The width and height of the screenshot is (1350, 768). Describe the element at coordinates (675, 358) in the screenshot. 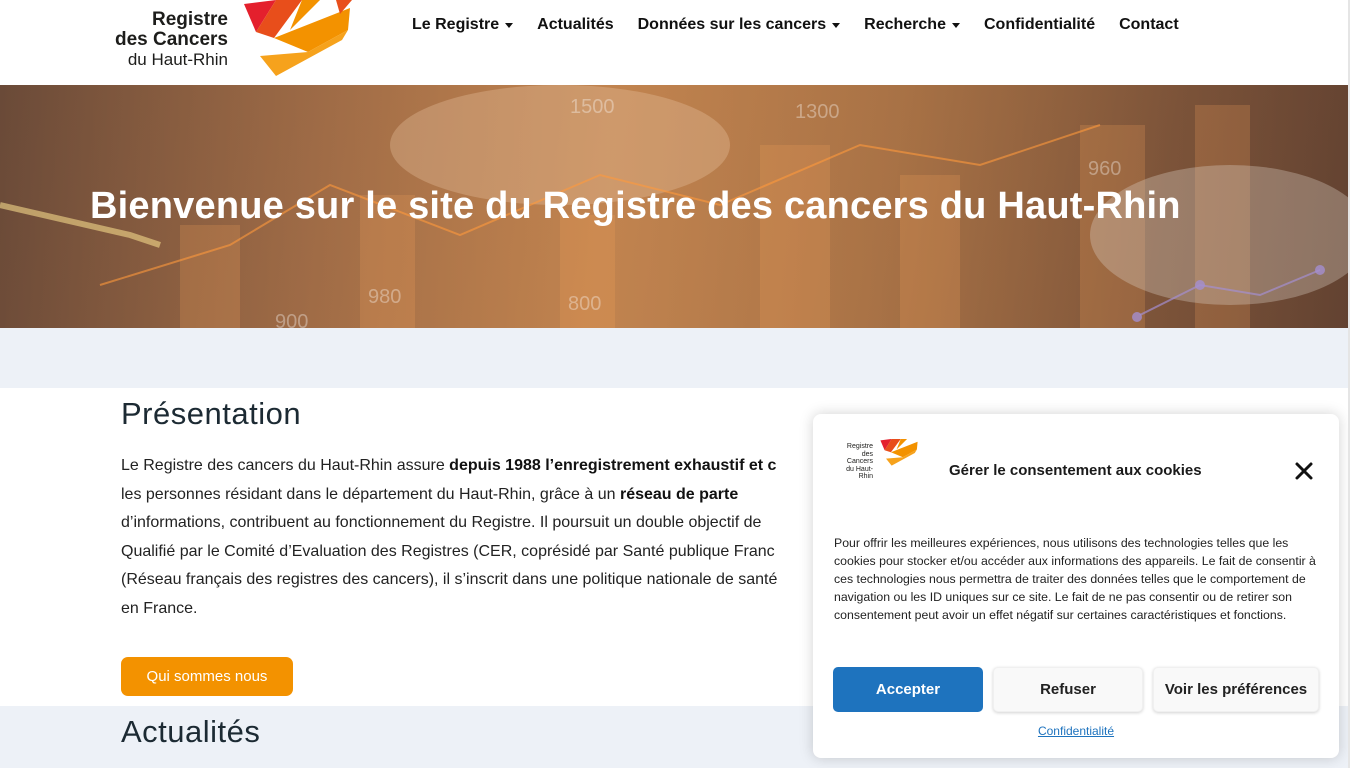

I see `section-spacer` at that location.